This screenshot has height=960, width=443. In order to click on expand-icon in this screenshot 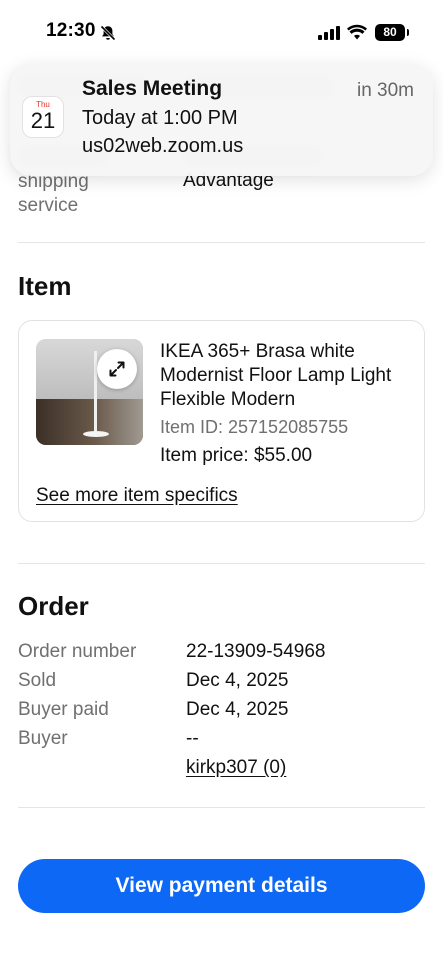, I will do `click(117, 369)`.